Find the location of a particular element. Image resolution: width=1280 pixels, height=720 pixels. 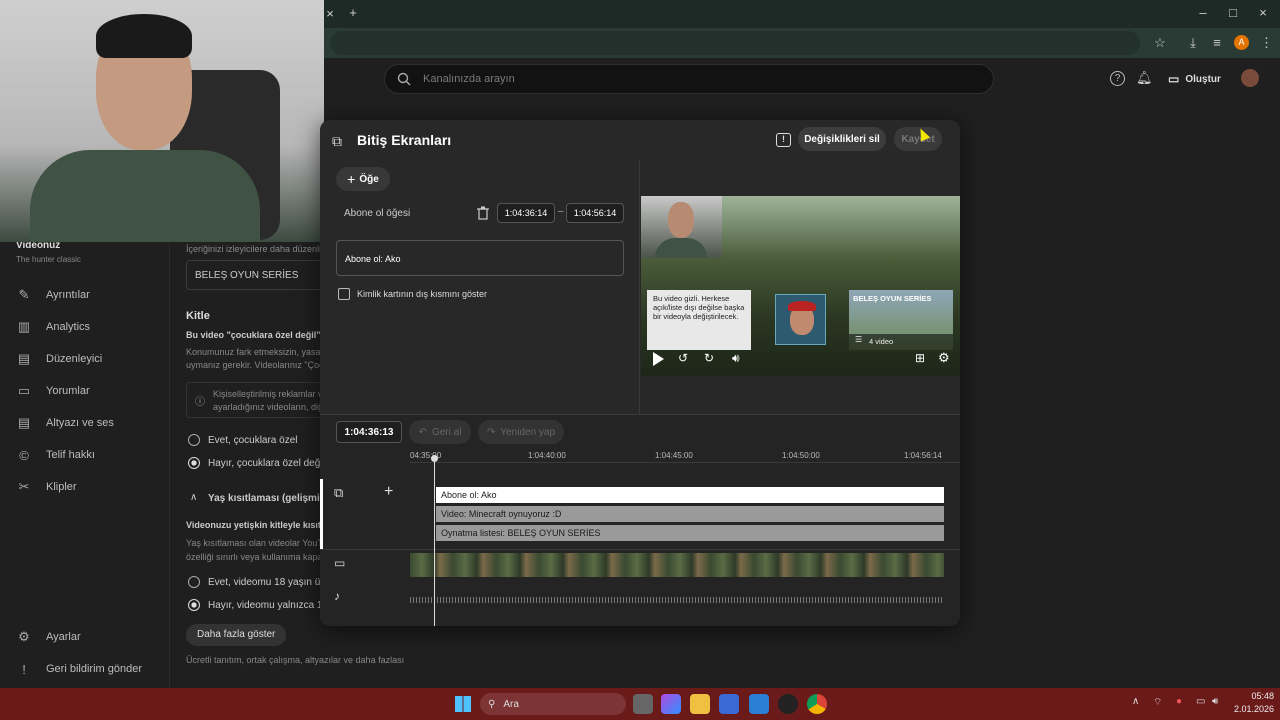

help-icon: ? is located at coordinates (1117, 78).